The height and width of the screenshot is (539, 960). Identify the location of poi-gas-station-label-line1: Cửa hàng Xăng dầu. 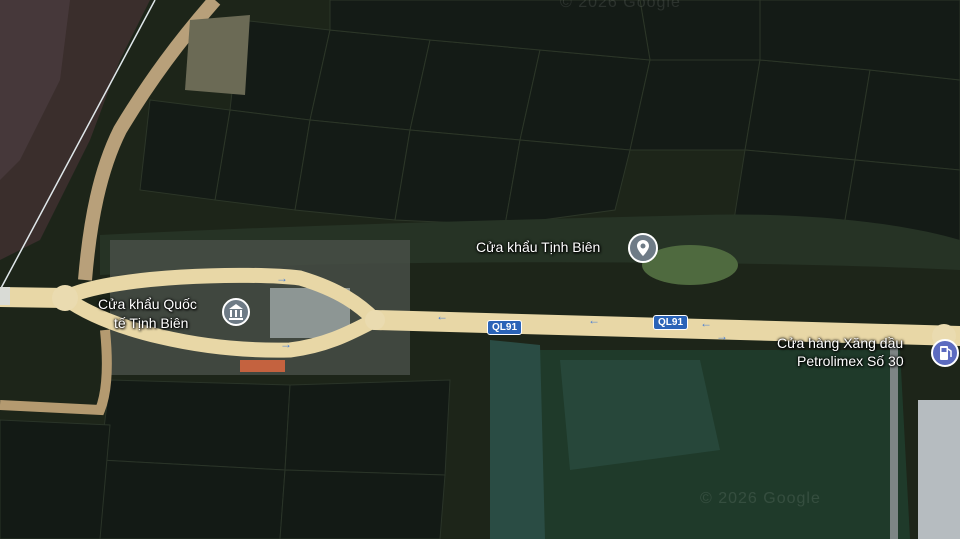
(840, 343).